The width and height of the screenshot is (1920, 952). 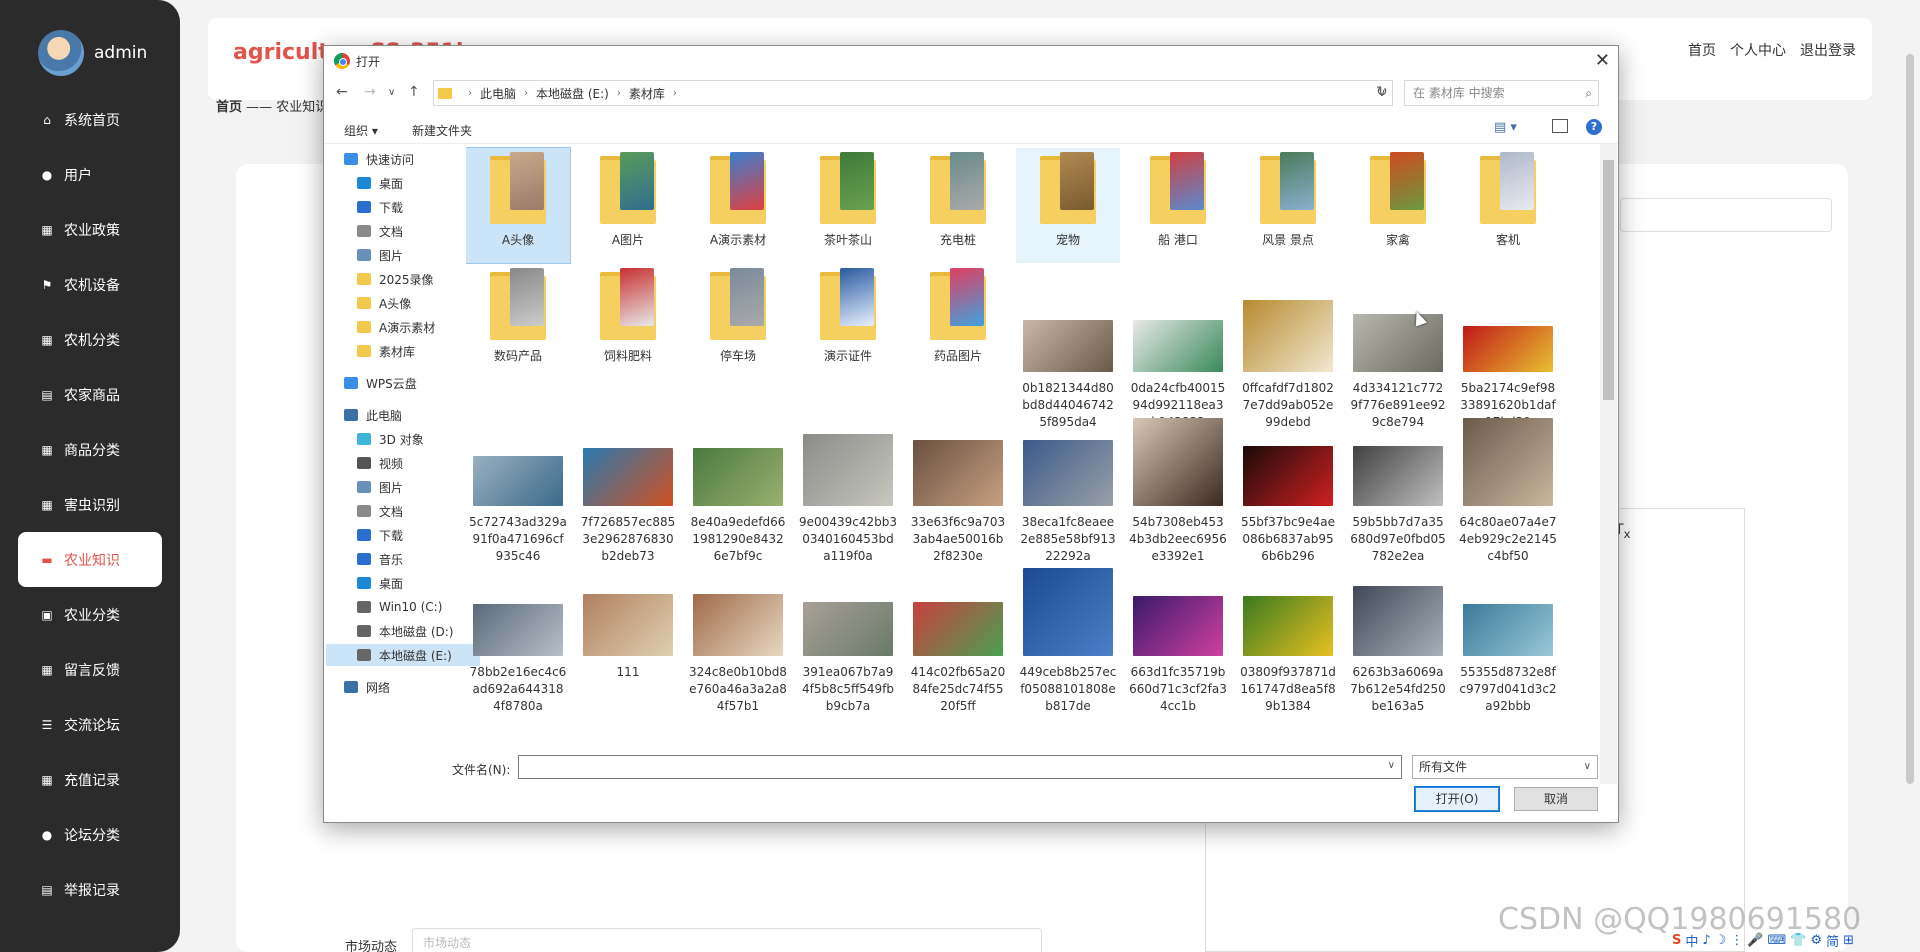 I want to click on organize-button: 组织 ▾, so click(x=361, y=130).